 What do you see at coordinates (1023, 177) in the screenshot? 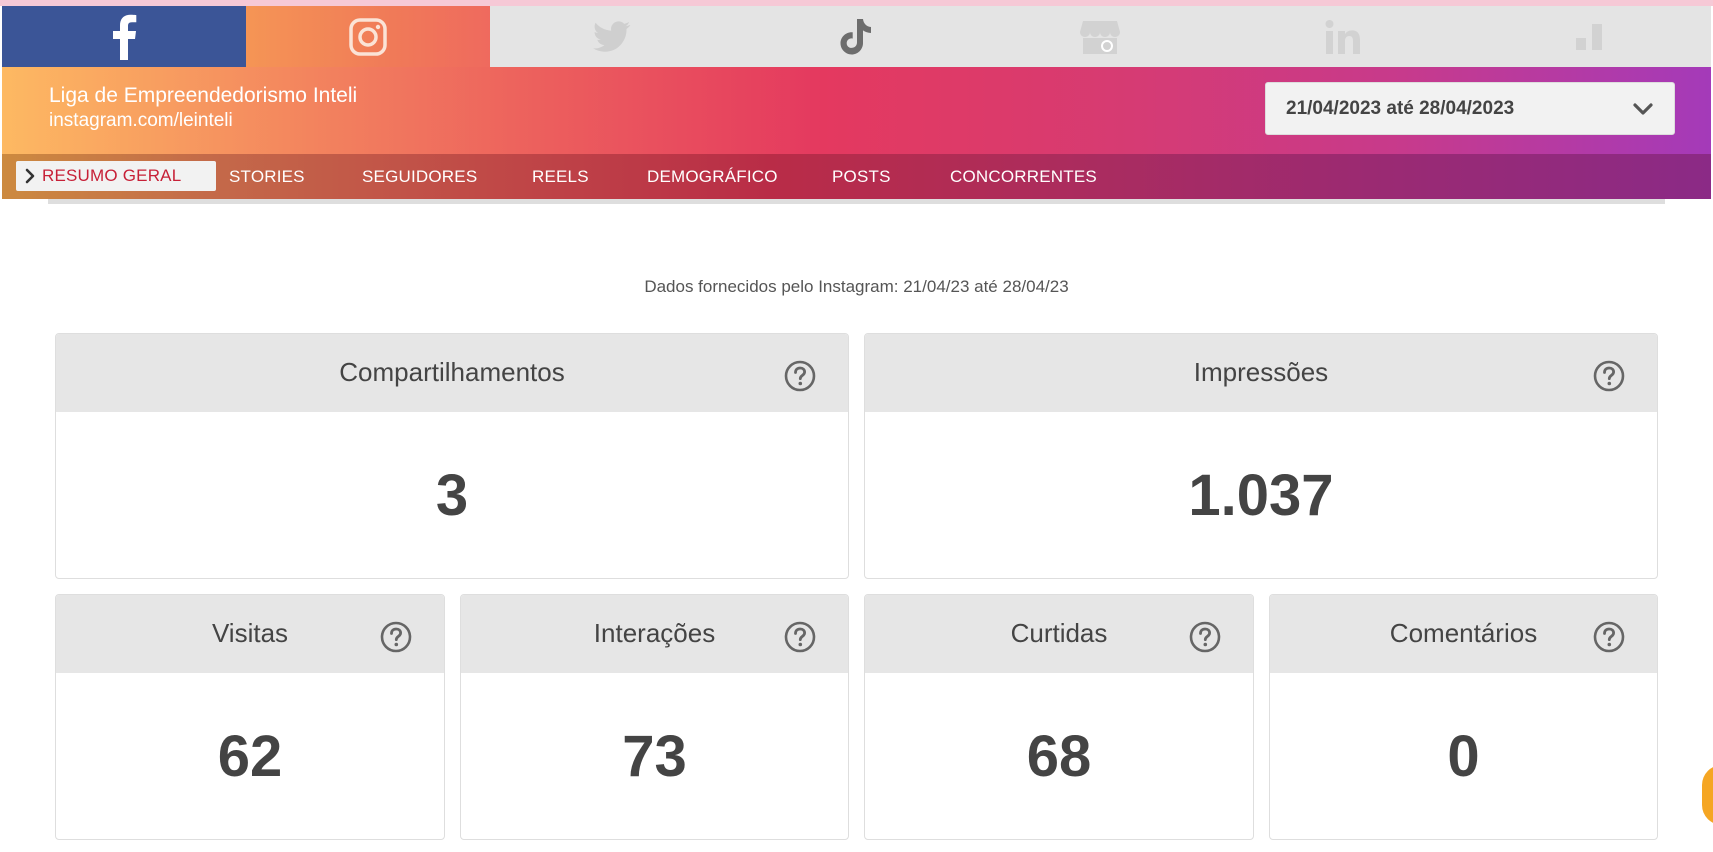
I see `nav-item-concorrentes: CONCORRENTES` at bounding box center [1023, 177].